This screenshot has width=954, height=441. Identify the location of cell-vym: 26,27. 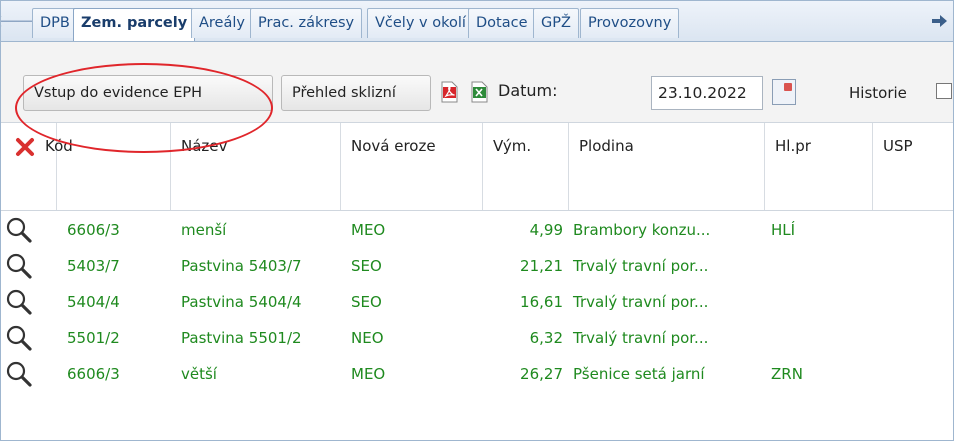
(541, 374).